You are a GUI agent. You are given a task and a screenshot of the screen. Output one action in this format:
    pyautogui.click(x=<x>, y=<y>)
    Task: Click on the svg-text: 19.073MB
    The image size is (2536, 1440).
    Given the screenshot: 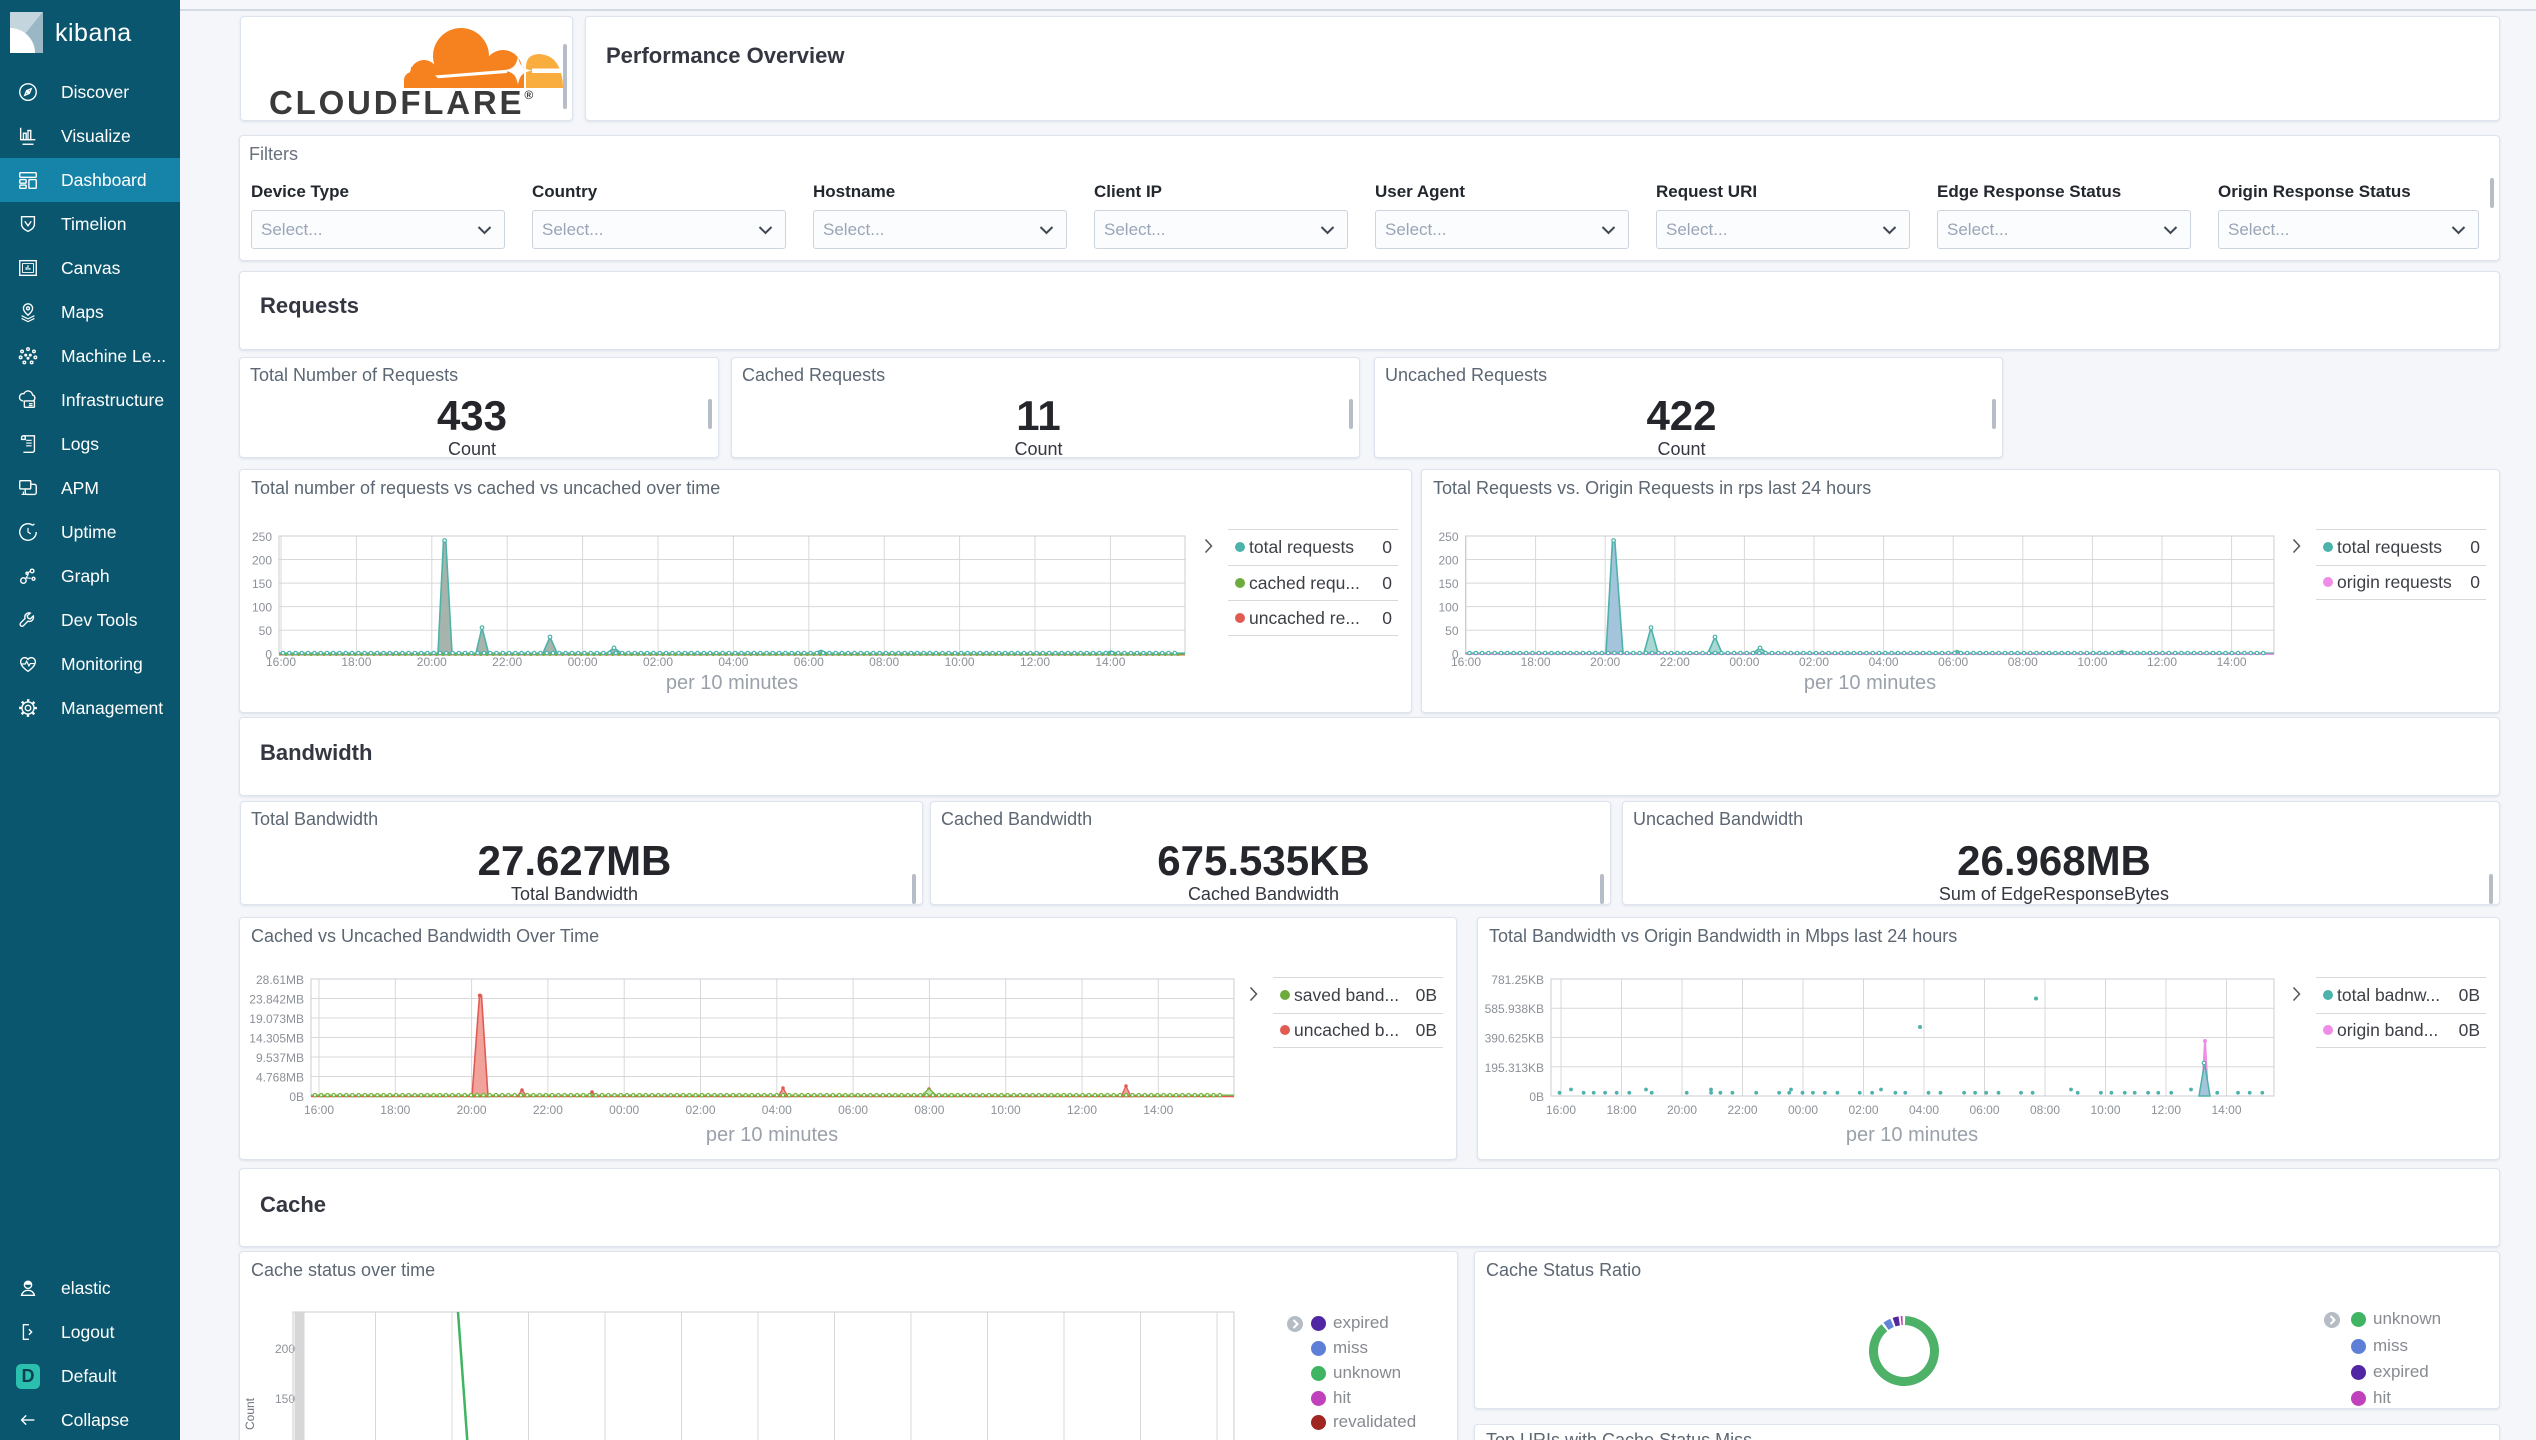 What is the action you would take?
    pyautogui.click(x=276, y=1019)
    